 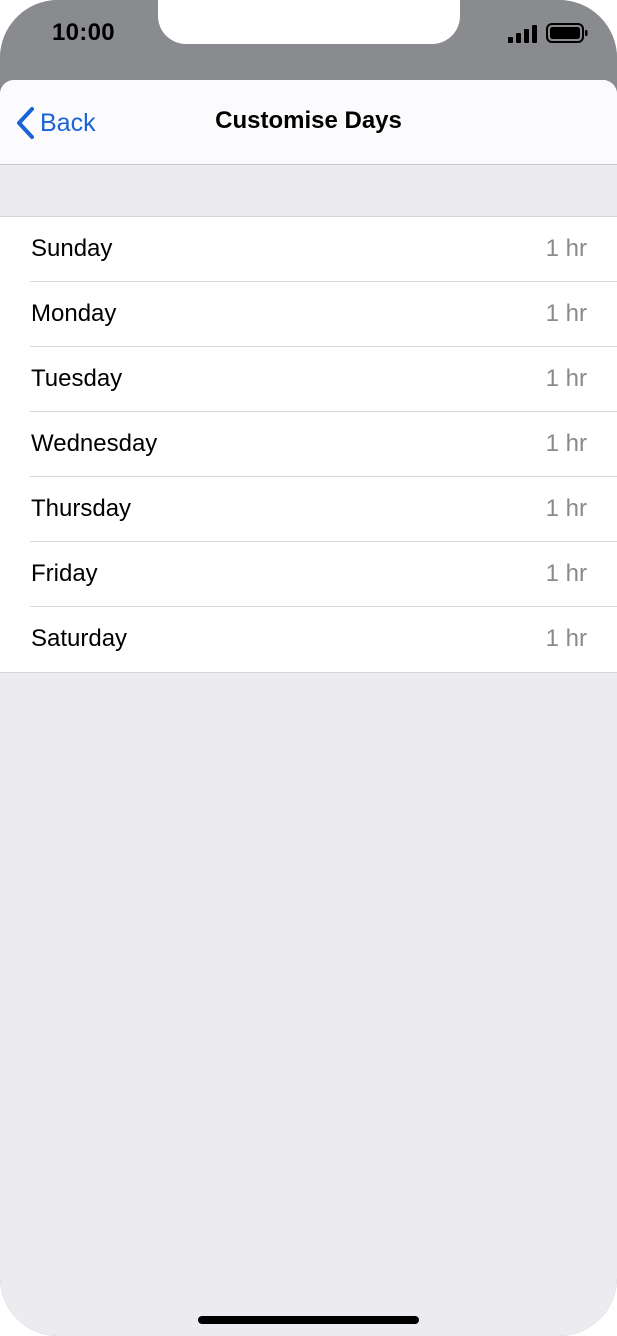 What do you see at coordinates (94, 443) in the screenshot?
I see `day-label: Wednesday` at bounding box center [94, 443].